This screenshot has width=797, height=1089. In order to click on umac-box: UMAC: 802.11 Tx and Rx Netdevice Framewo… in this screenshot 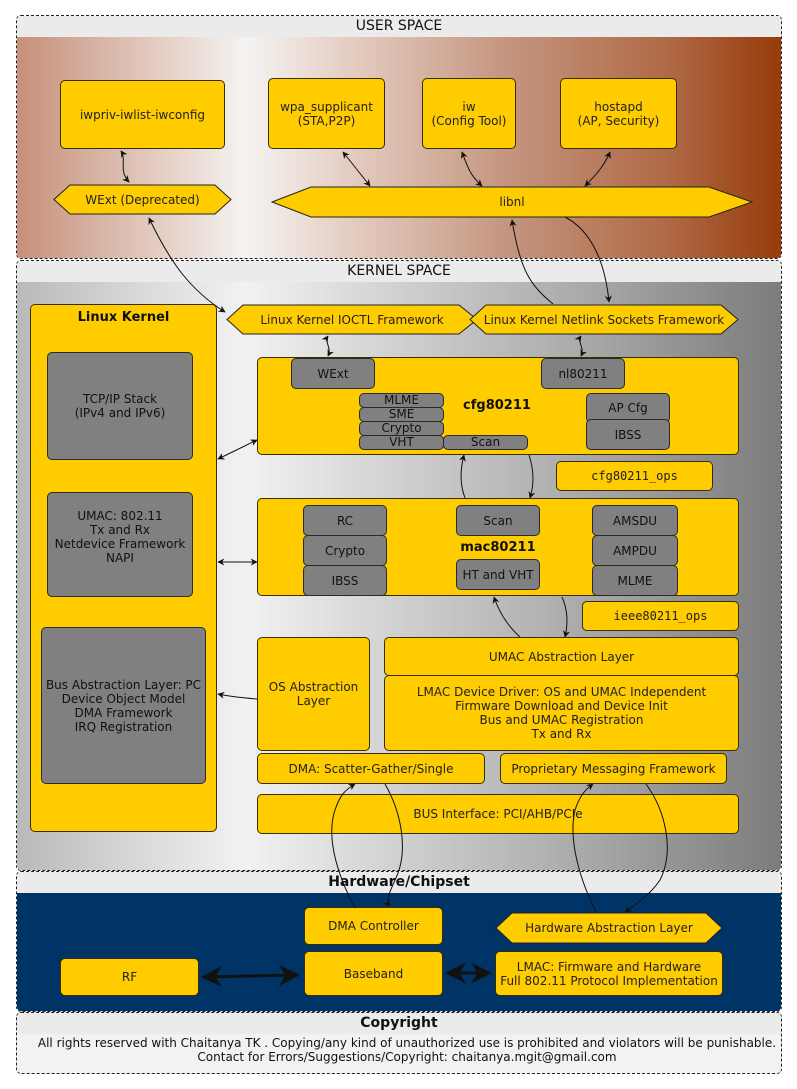, I will do `click(120, 544)`.